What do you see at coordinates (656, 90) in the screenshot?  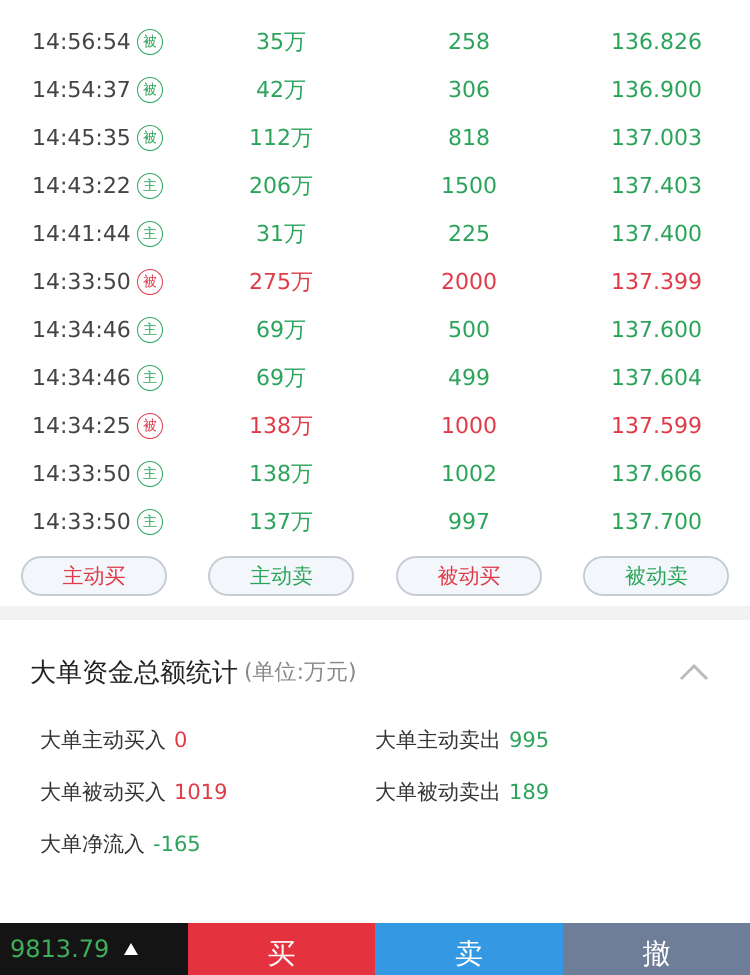 I see `trade-price: 136.900` at bounding box center [656, 90].